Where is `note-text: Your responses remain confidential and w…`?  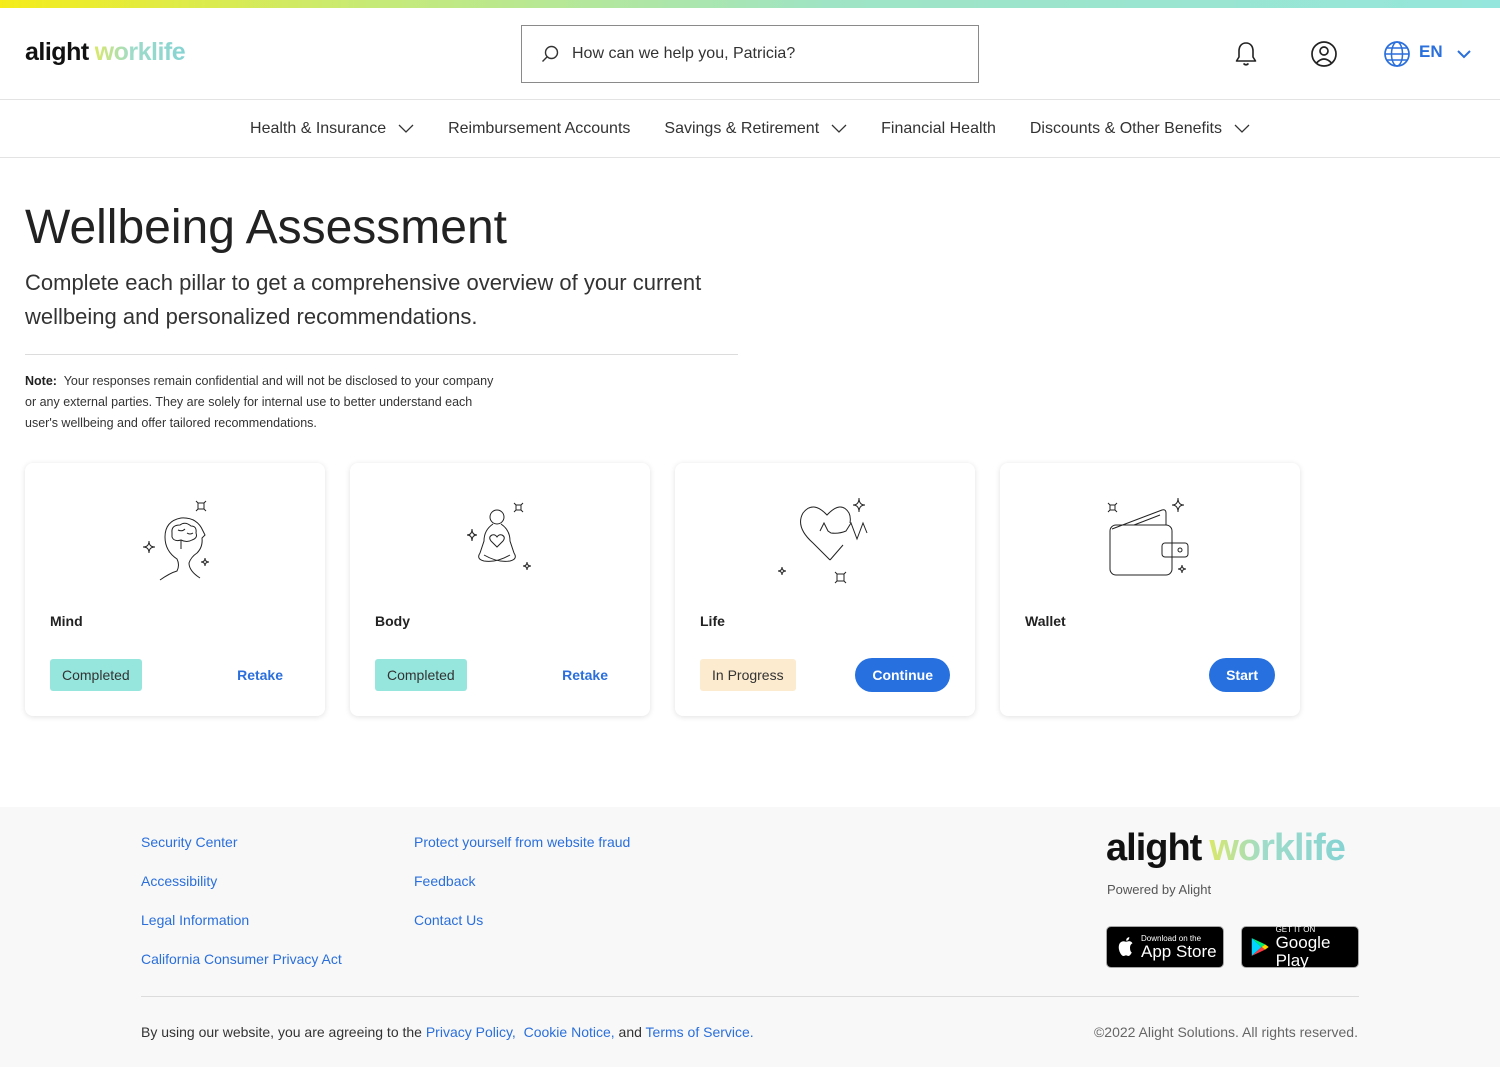 note-text: Your responses remain confidential and w… is located at coordinates (259, 402).